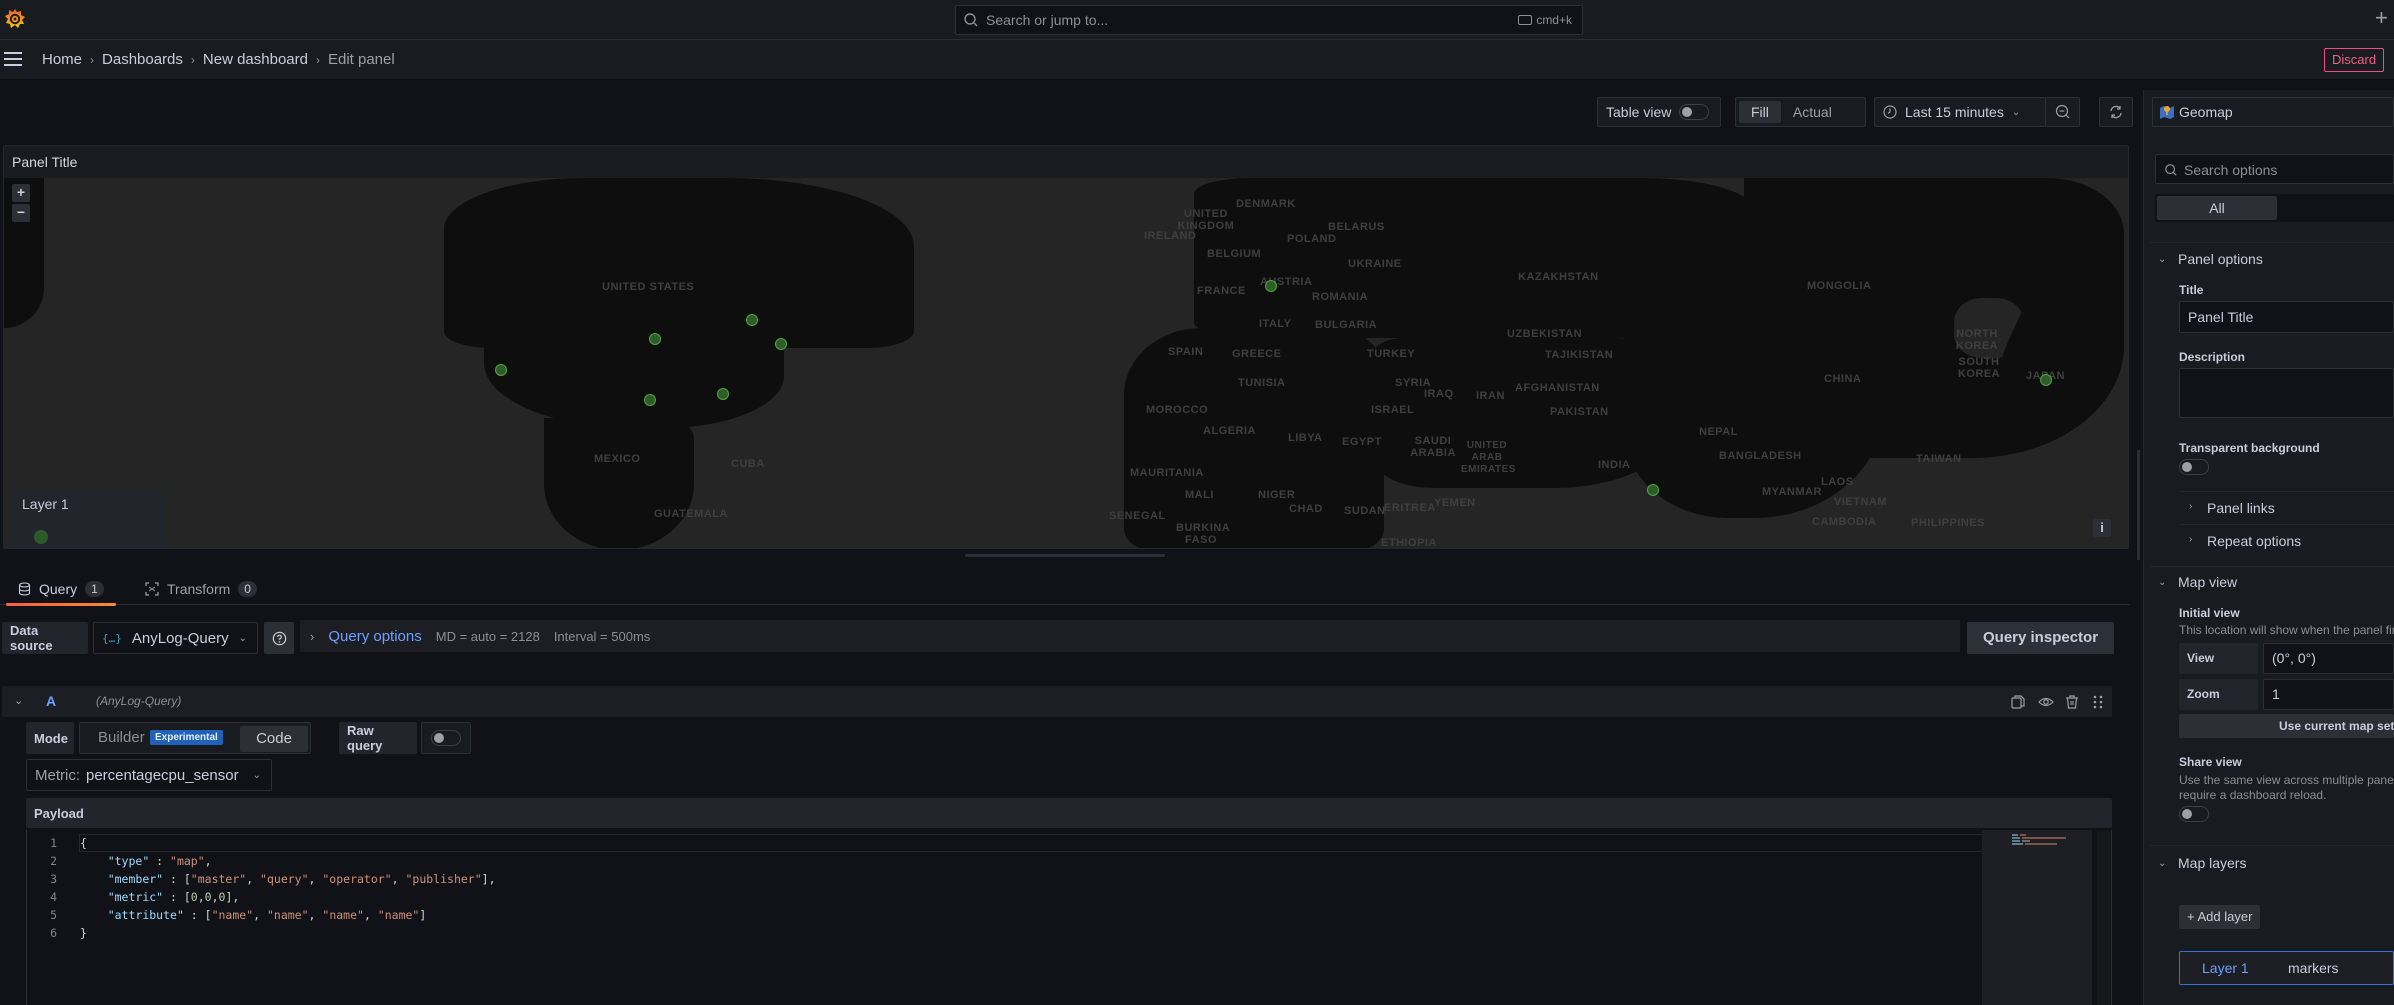 The image size is (2394, 1005). What do you see at coordinates (142, 59) in the screenshot?
I see `breadcrumb-dashboards: Dashboards` at bounding box center [142, 59].